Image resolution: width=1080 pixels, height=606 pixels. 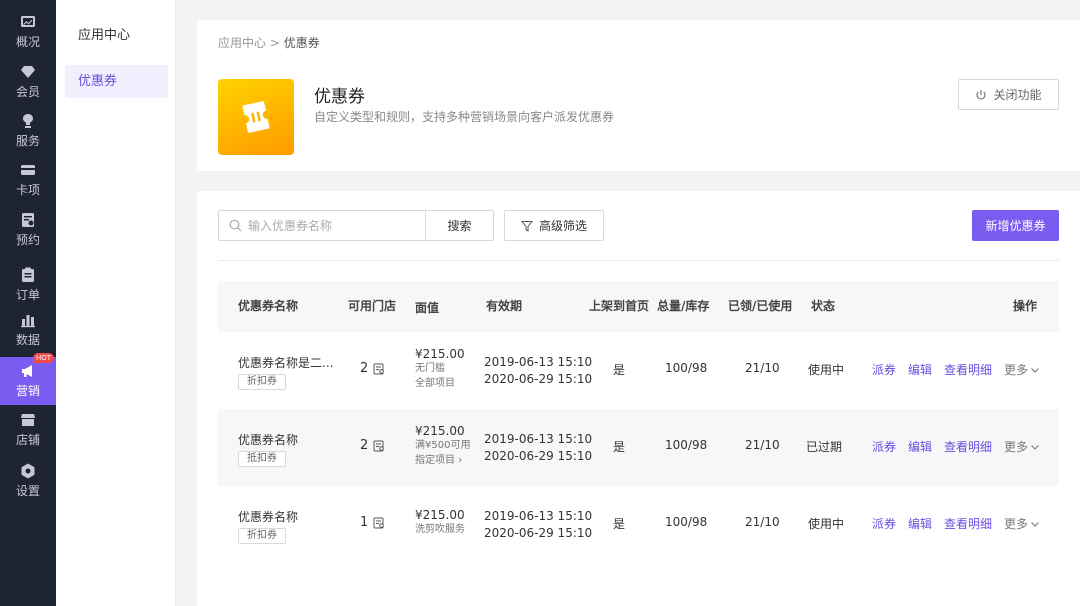 I want to click on close-feature-label: 关闭功能, so click(x=1017, y=95).